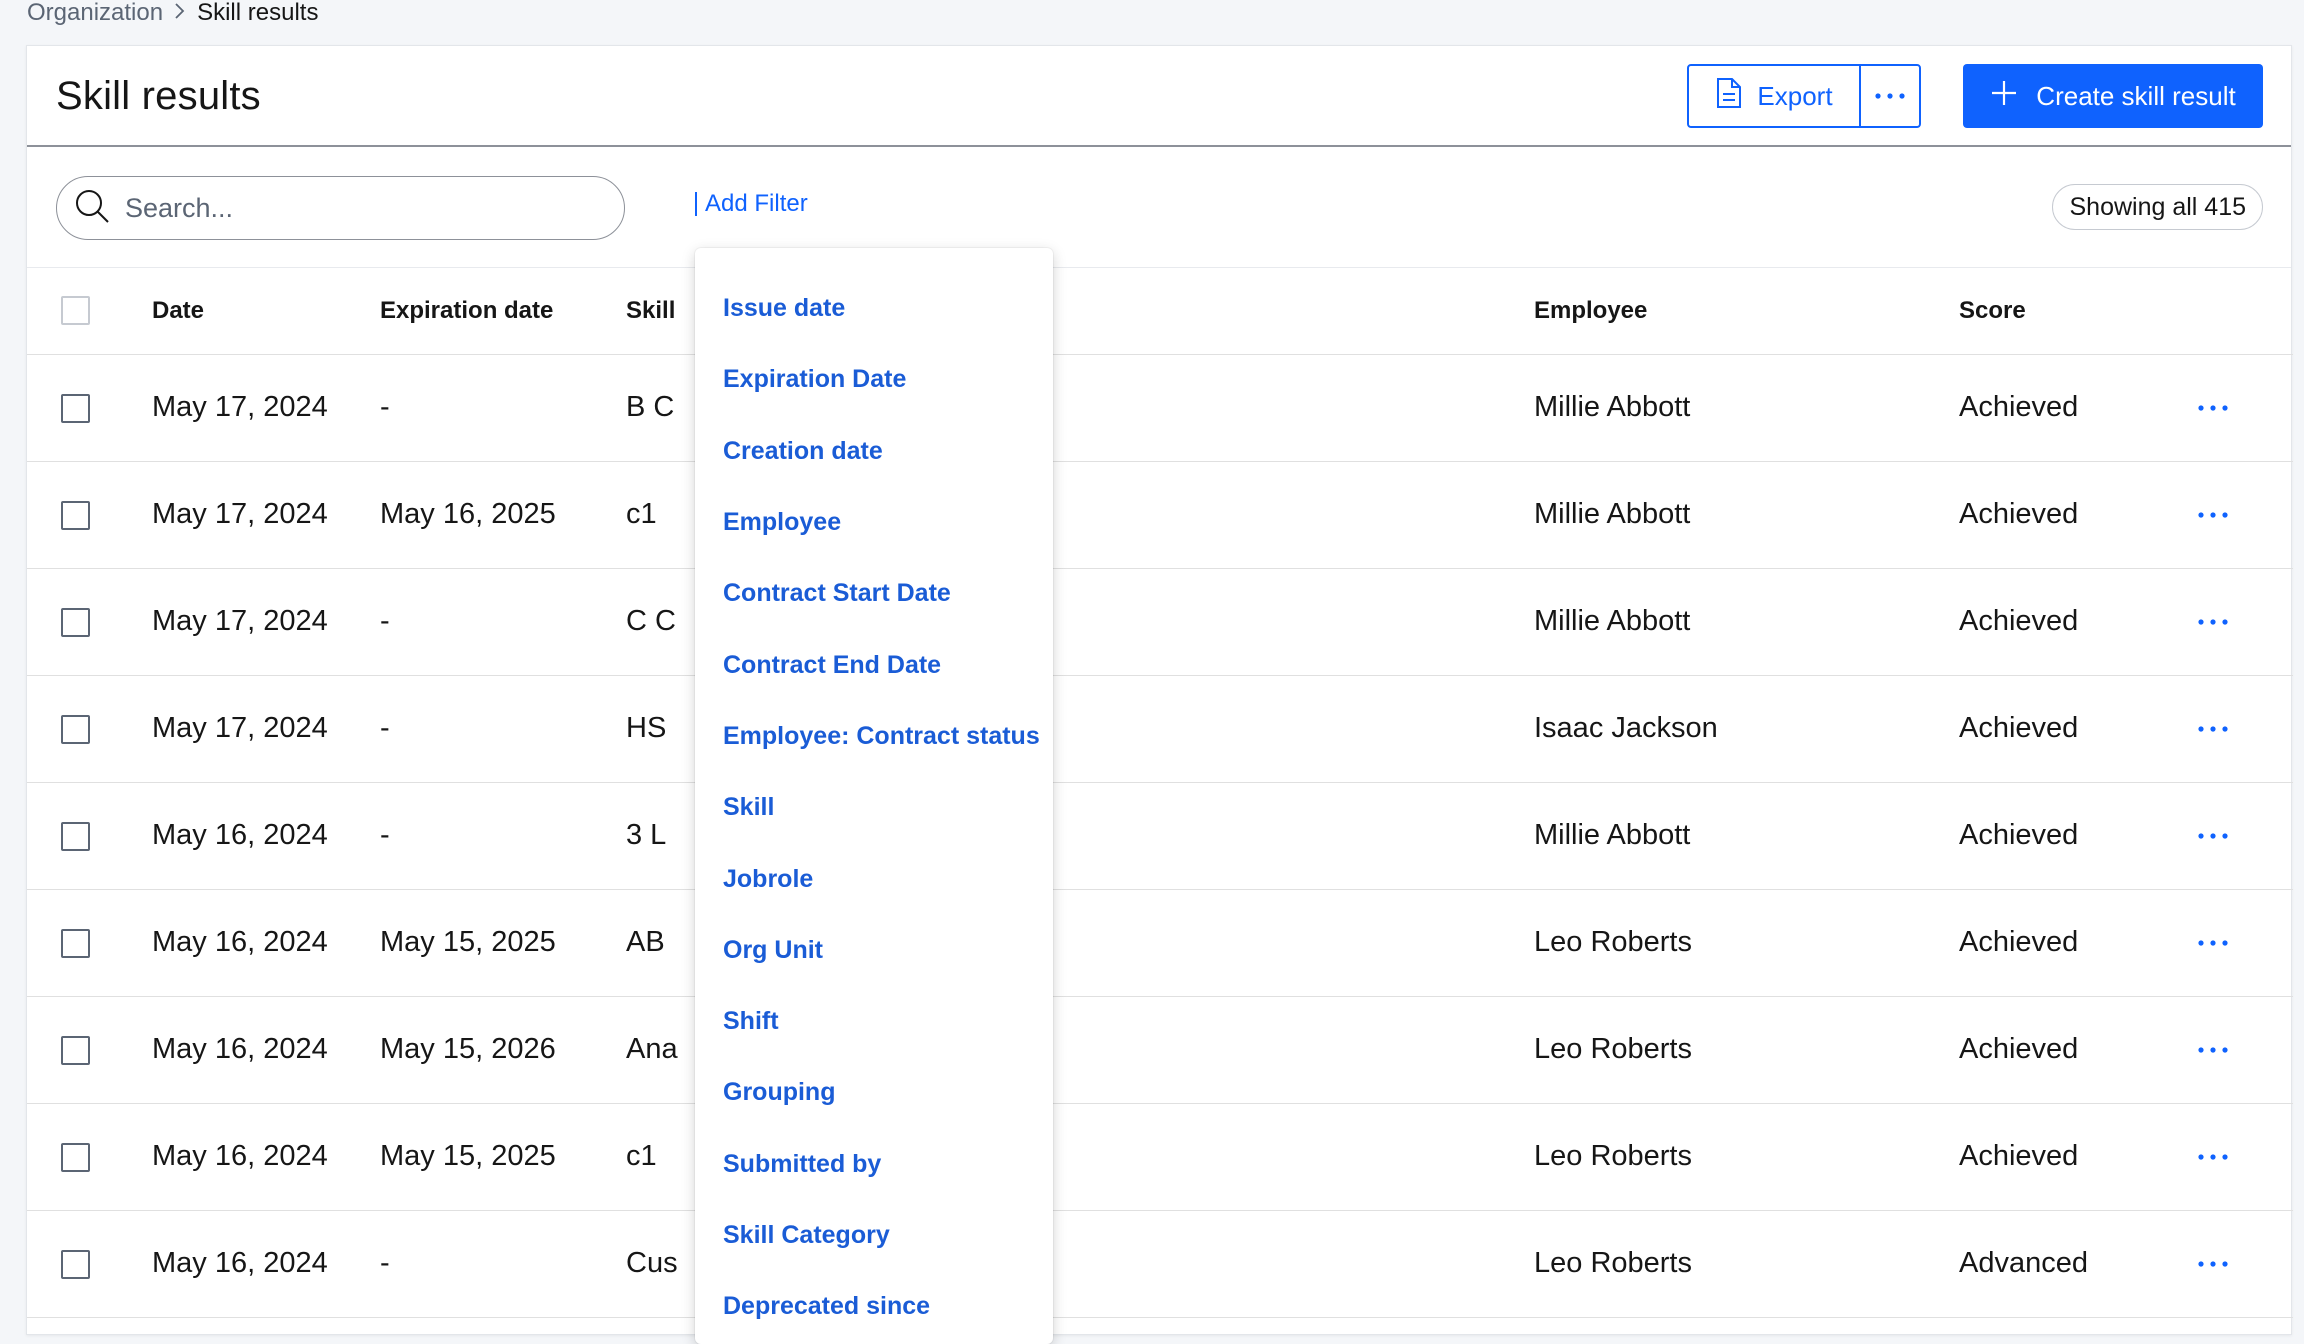 This screenshot has width=2304, height=1344. I want to click on filter-menu-item: Creation date, so click(874, 451).